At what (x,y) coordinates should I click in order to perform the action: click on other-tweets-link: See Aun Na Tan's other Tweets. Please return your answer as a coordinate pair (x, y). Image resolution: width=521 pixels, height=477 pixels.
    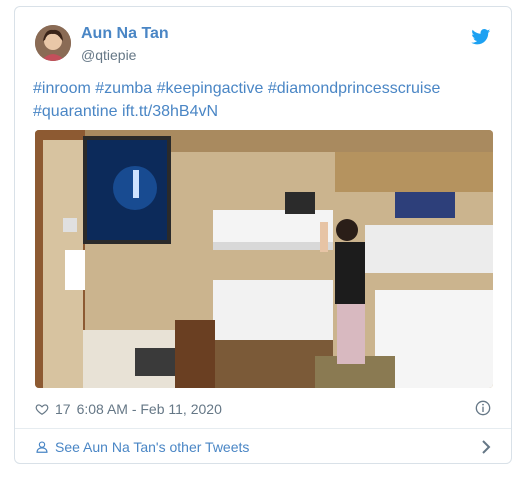
    Looking at the image, I should click on (152, 447).